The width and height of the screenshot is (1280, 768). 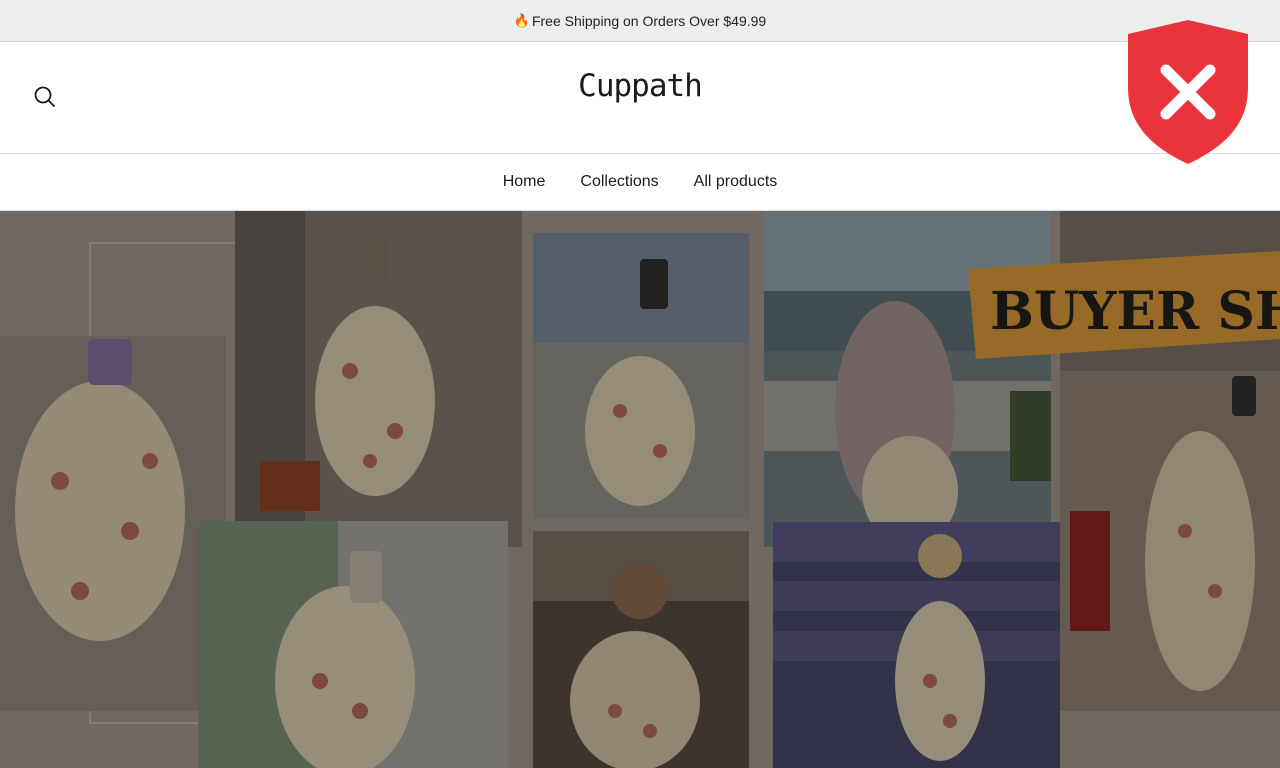 What do you see at coordinates (619, 182) in the screenshot?
I see `nav-item-collections: Collections` at bounding box center [619, 182].